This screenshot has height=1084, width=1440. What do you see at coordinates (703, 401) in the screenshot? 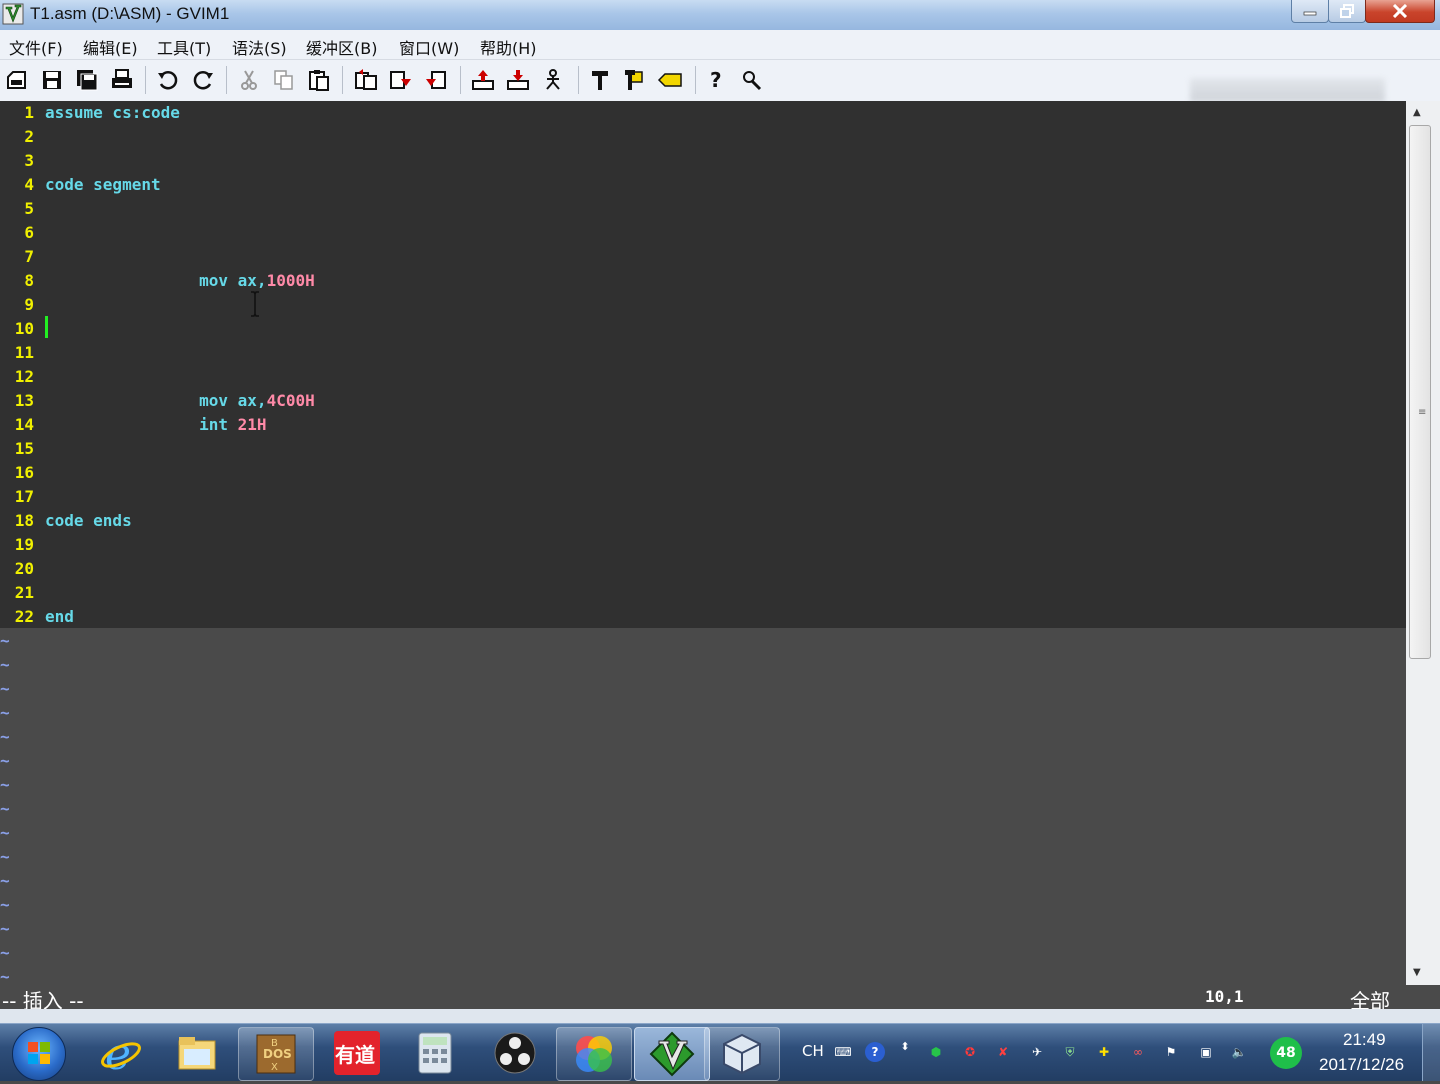
I see `code-line: 13 mov ax,4C00H` at bounding box center [703, 401].